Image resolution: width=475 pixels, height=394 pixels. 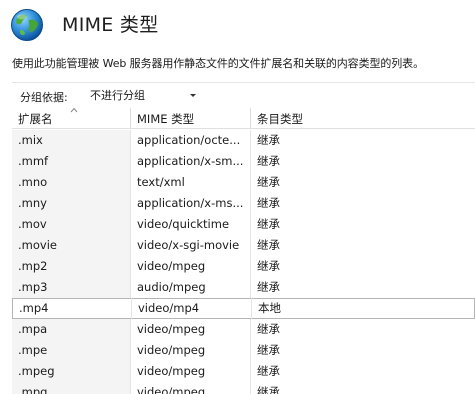 What do you see at coordinates (71, 329) in the screenshot?
I see `extension-cell: .mpa` at bounding box center [71, 329].